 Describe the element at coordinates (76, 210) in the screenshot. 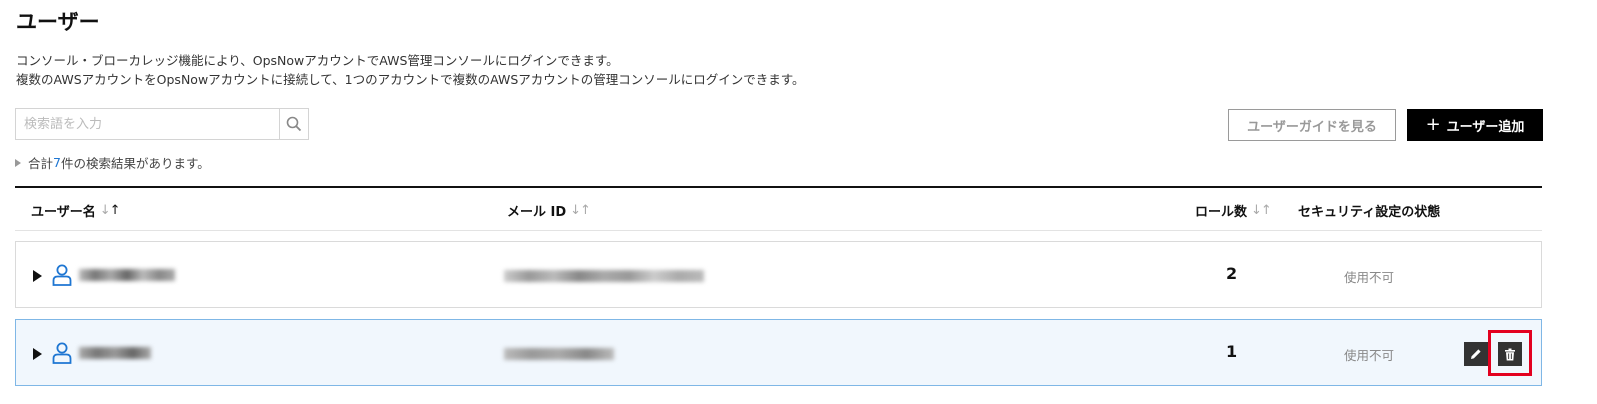

I see `column-header-username: ユーザー名 ↓↑` at that location.